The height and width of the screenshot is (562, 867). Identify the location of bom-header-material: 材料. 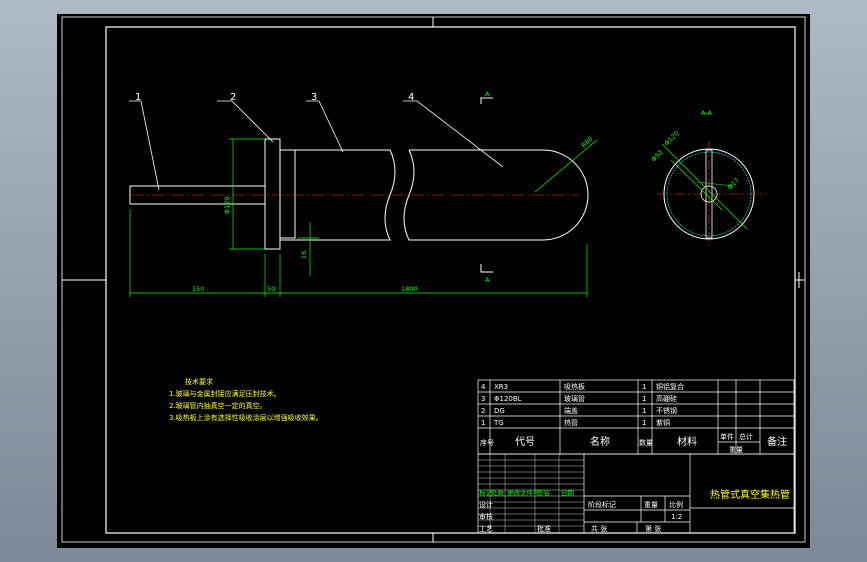
(687, 441).